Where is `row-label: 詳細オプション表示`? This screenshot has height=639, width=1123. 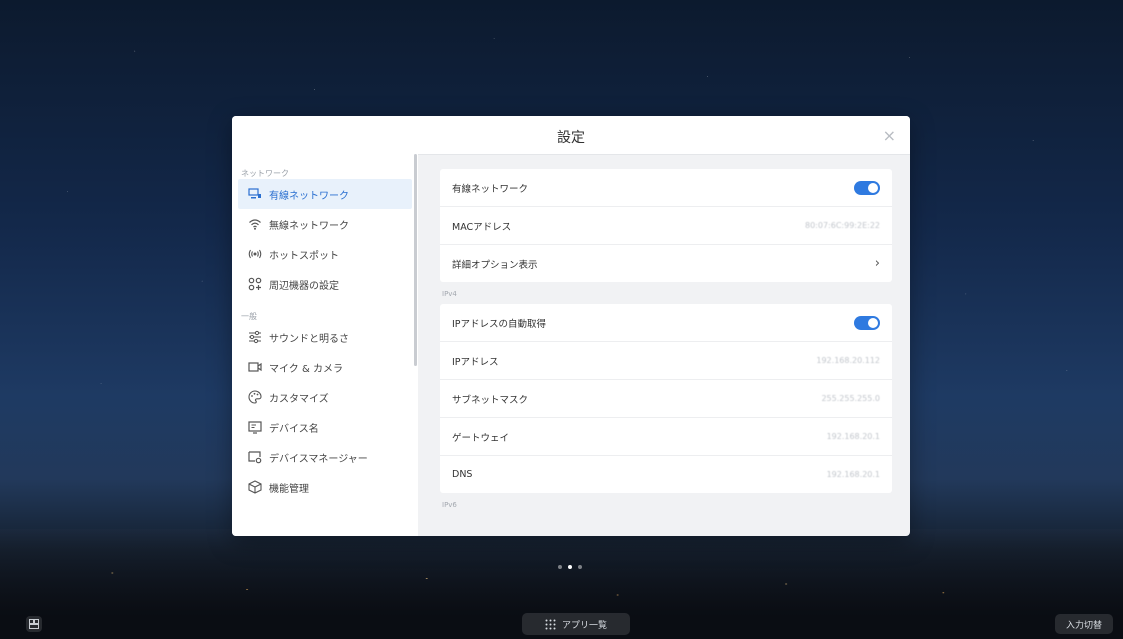
row-label: 詳細オプション表示 is located at coordinates (495, 265).